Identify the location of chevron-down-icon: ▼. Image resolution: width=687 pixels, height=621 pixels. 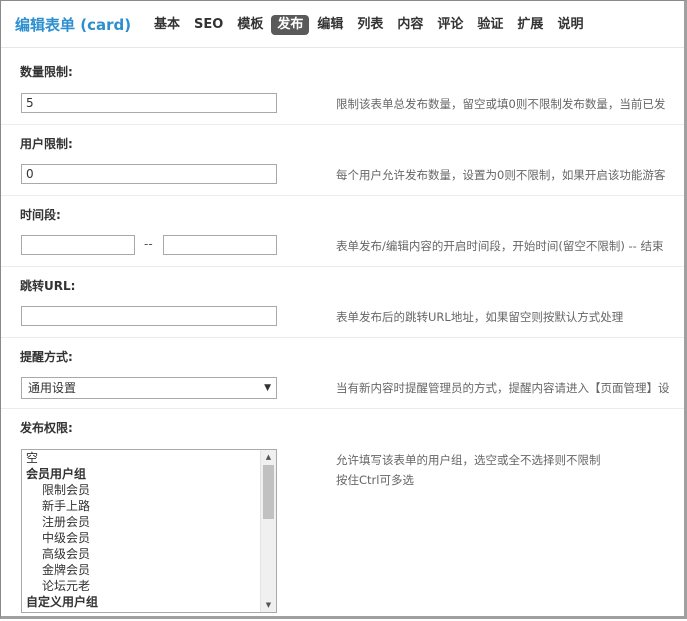
(267, 388).